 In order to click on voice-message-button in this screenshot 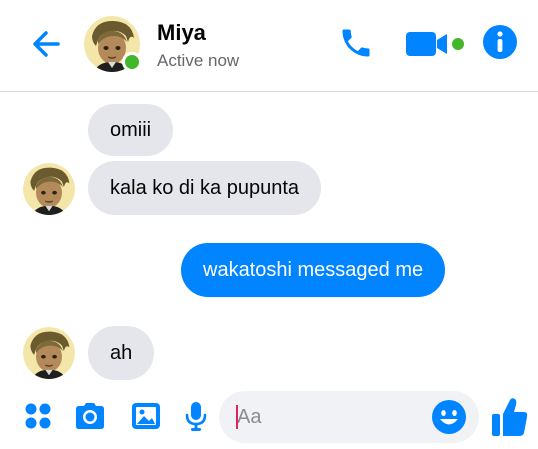, I will do `click(196, 416)`.